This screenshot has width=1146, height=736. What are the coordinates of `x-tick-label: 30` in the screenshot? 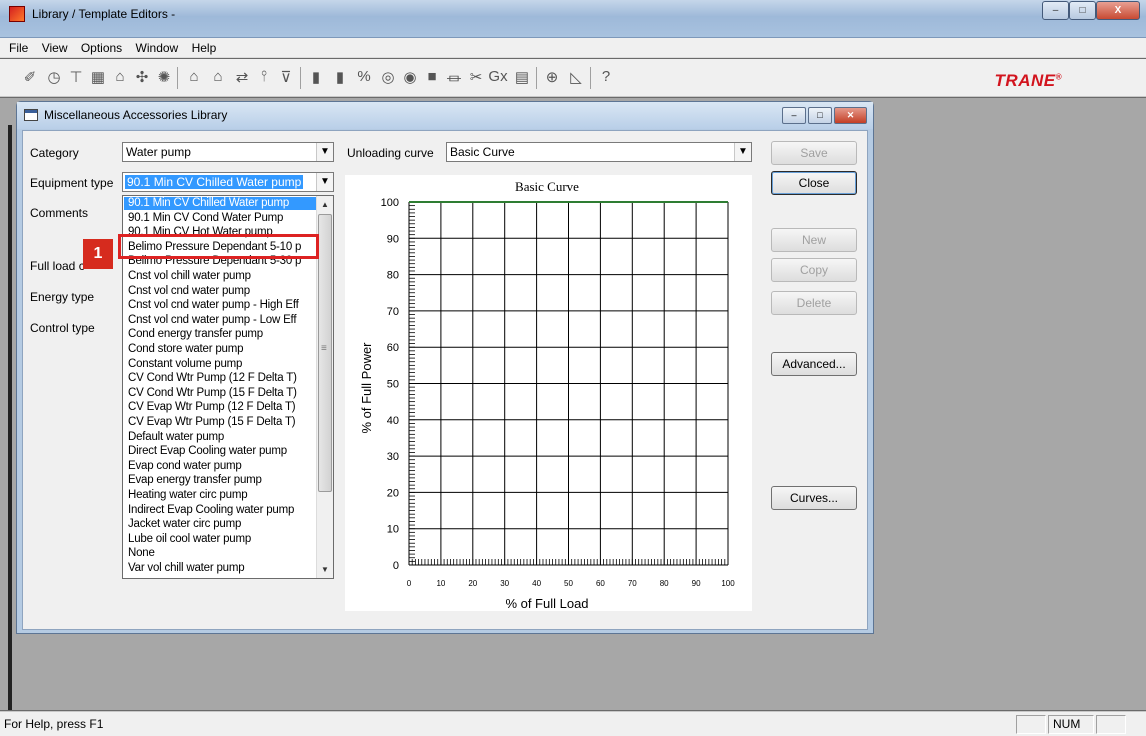 It's located at (504, 583).